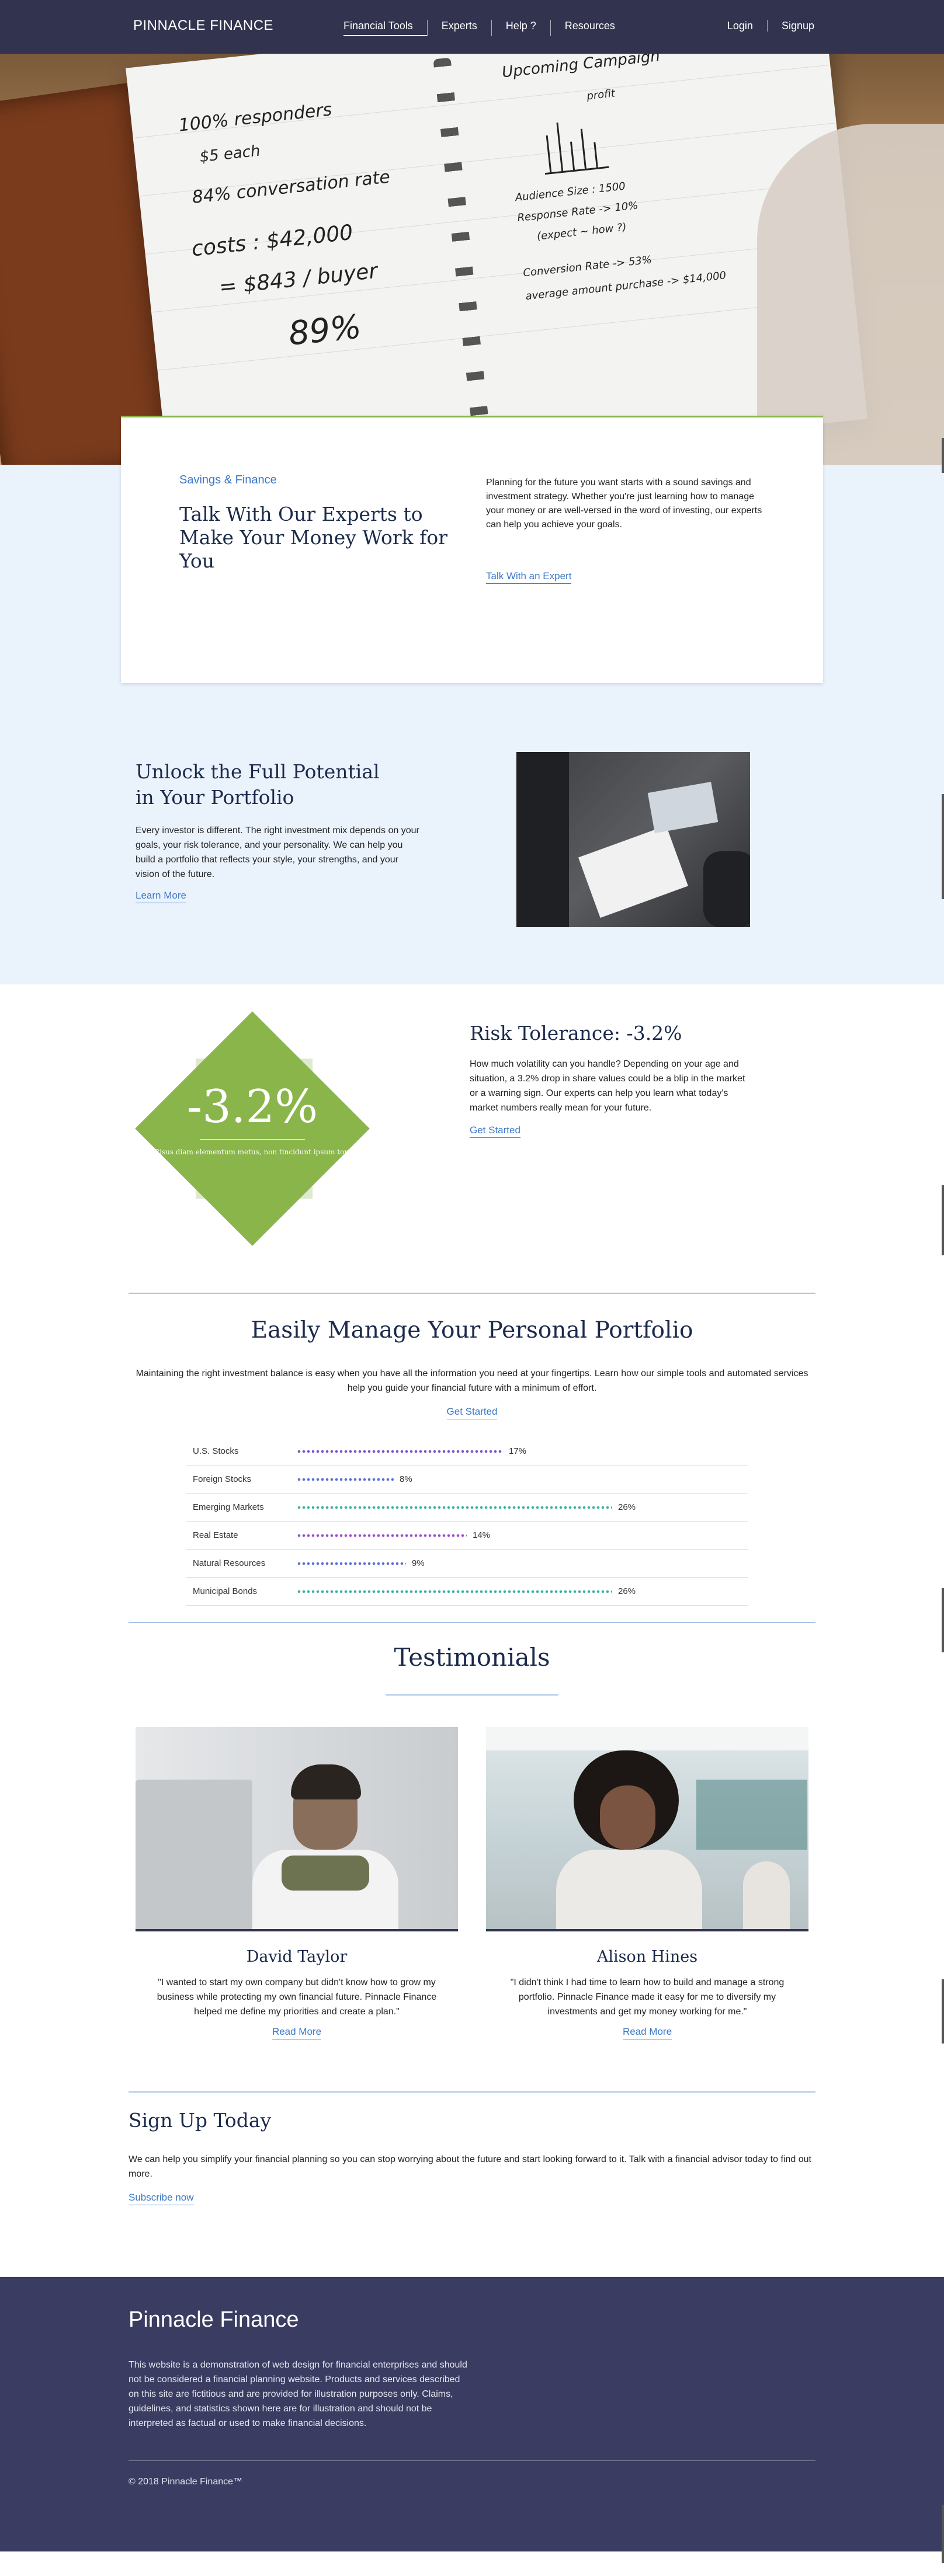 This screenshot has width=944, height=2576. I want to click on hero-note: Upcoming Campaign, so click(581, 68).